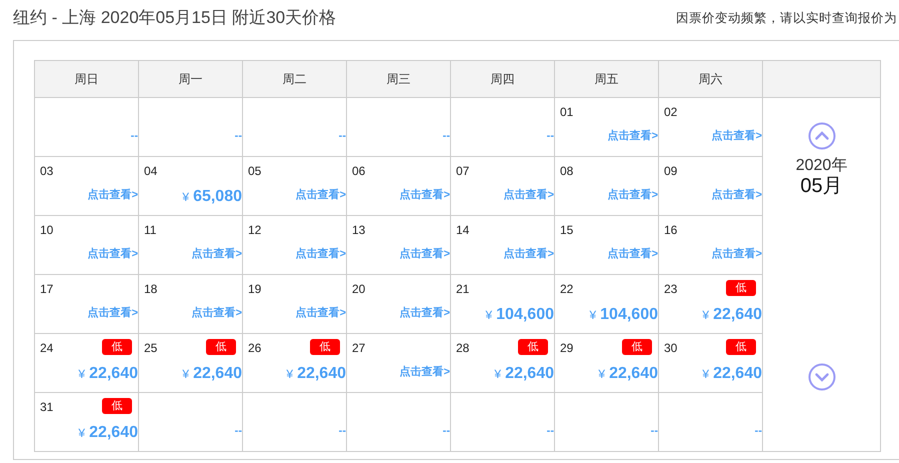 This screenshot has height=463, width=899. Describe the element at coordinates (399, 304) in the screenshot. I see `day-cell: 20 点击查看>` at that location.